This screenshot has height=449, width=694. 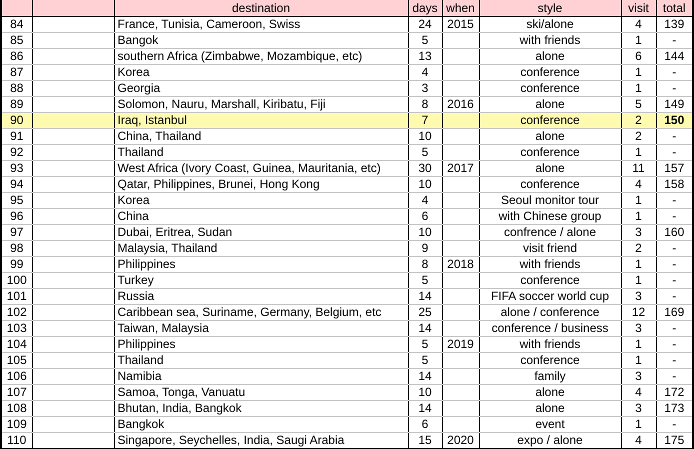 What do you see at coordinates (16, 328) in the screenshot?
I see `row-number: 103` at bounding box center [16, 328].